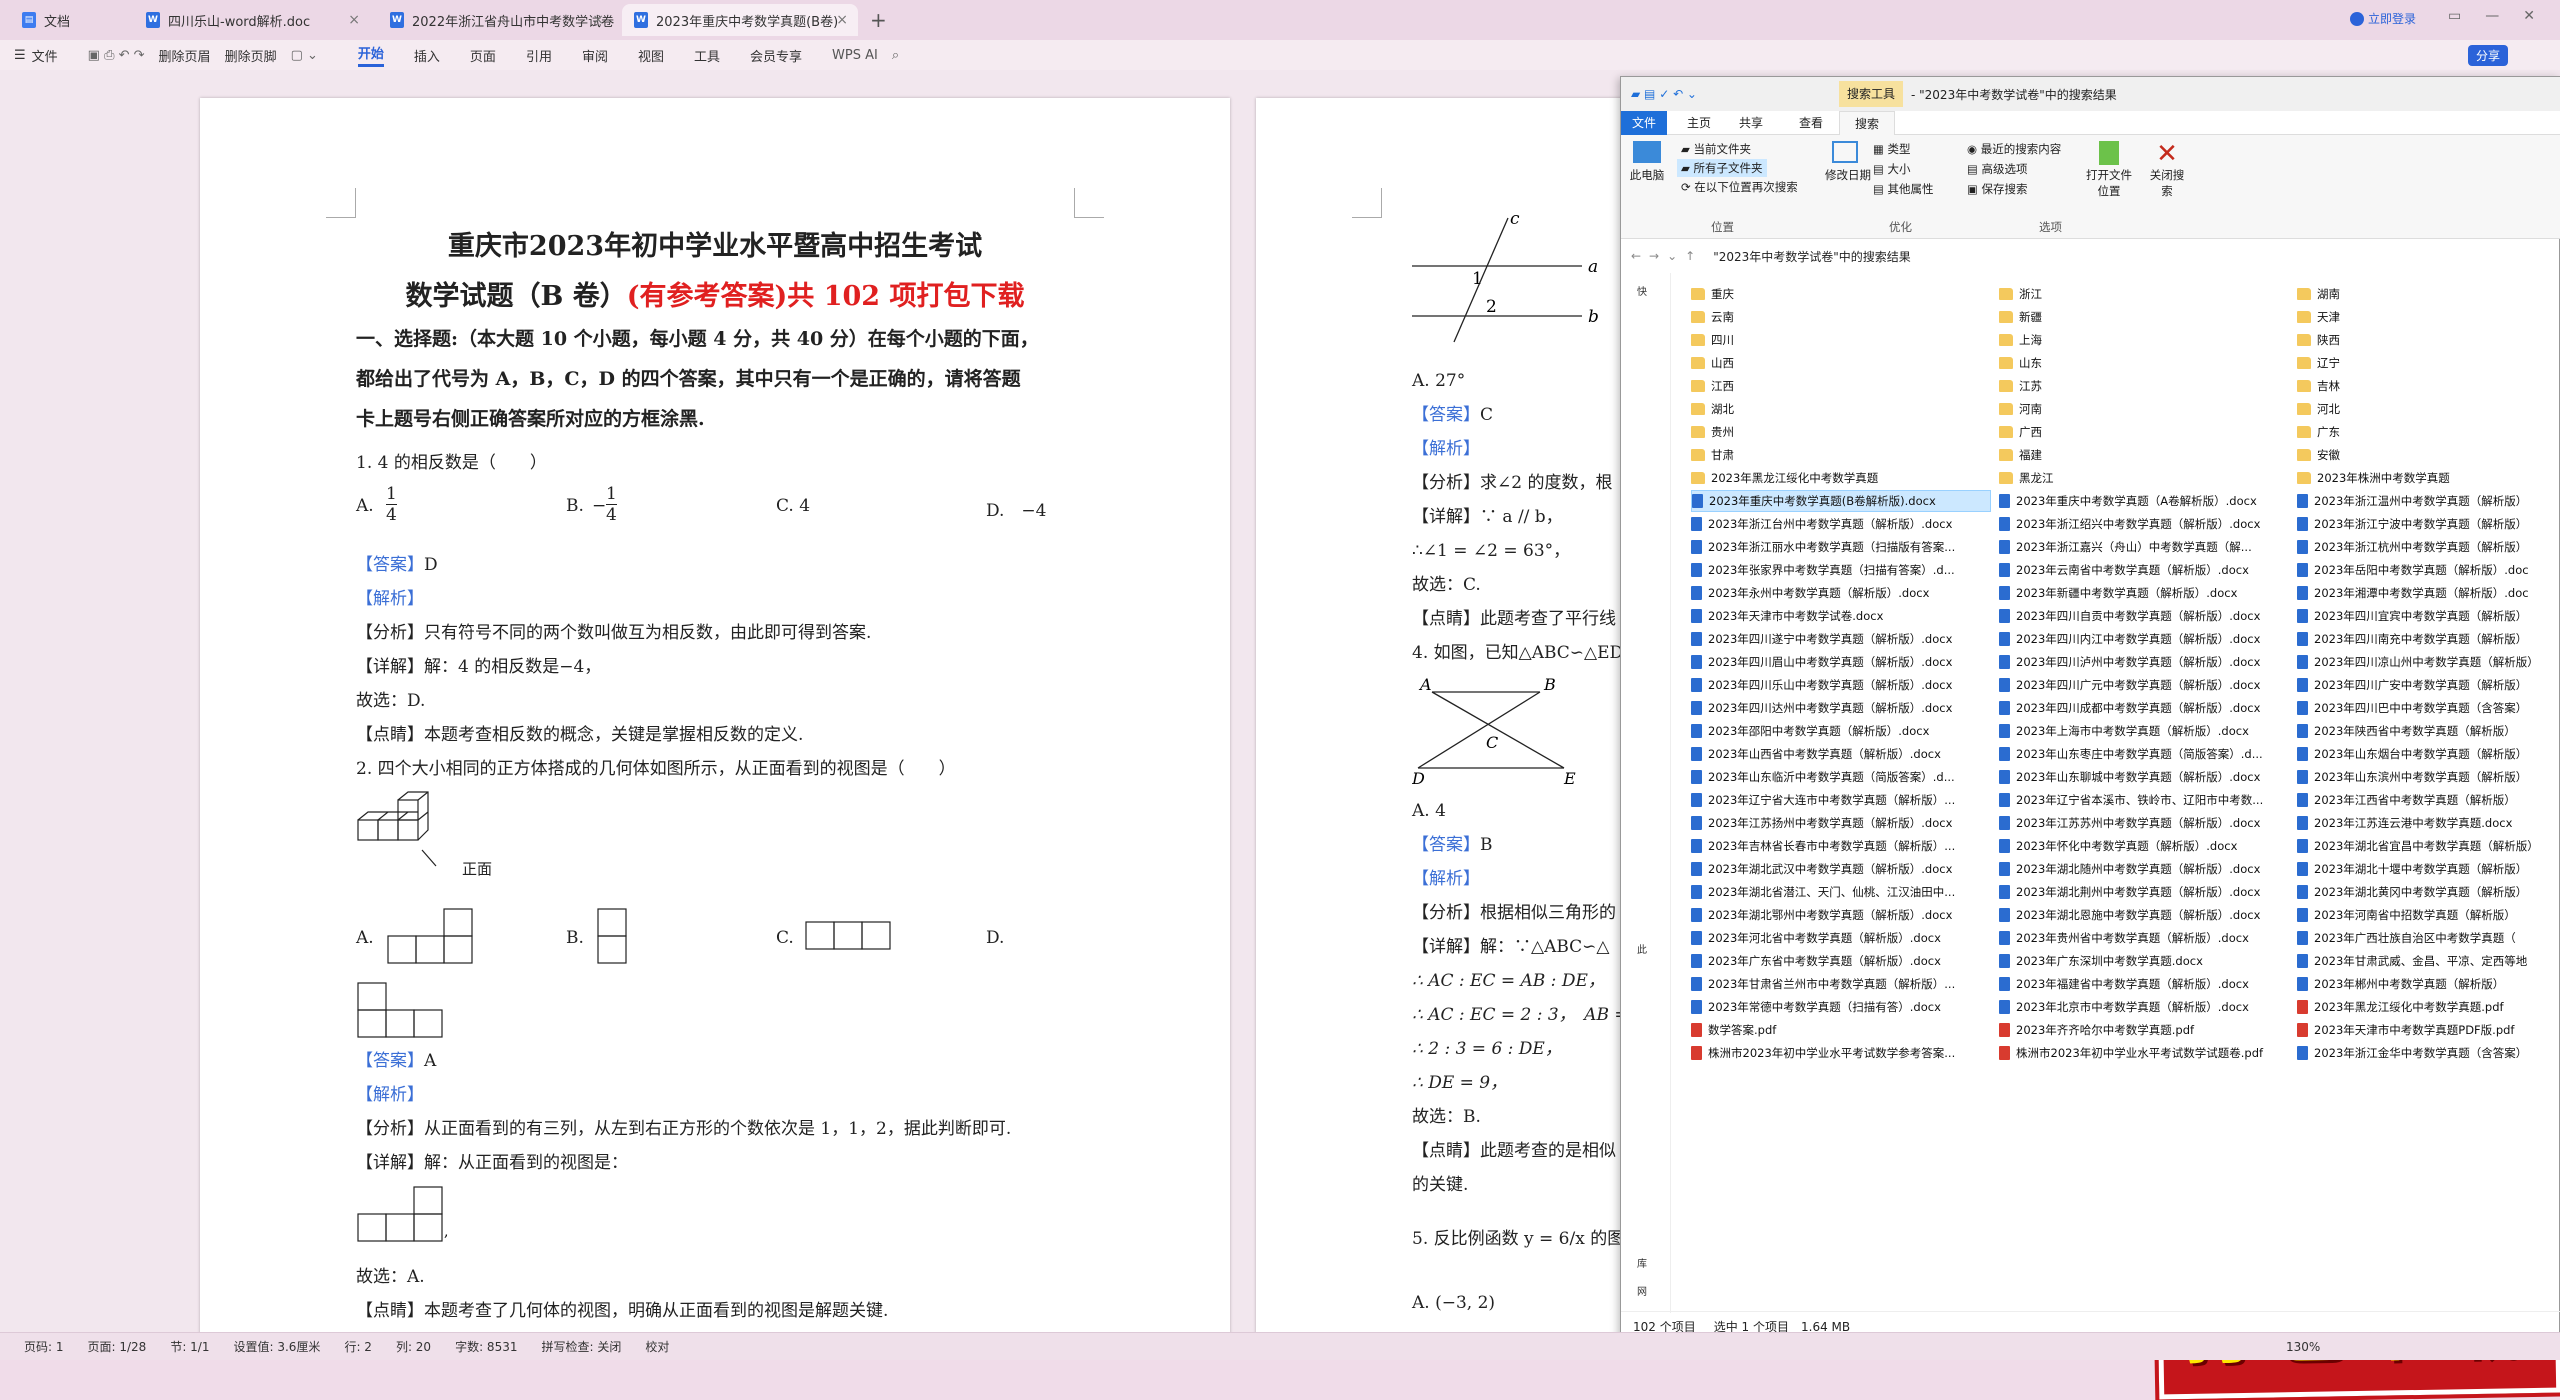  I want to click on file-item: 2023年浙江台州中考数学真题（解析版）.docx, so click(1841, 524).